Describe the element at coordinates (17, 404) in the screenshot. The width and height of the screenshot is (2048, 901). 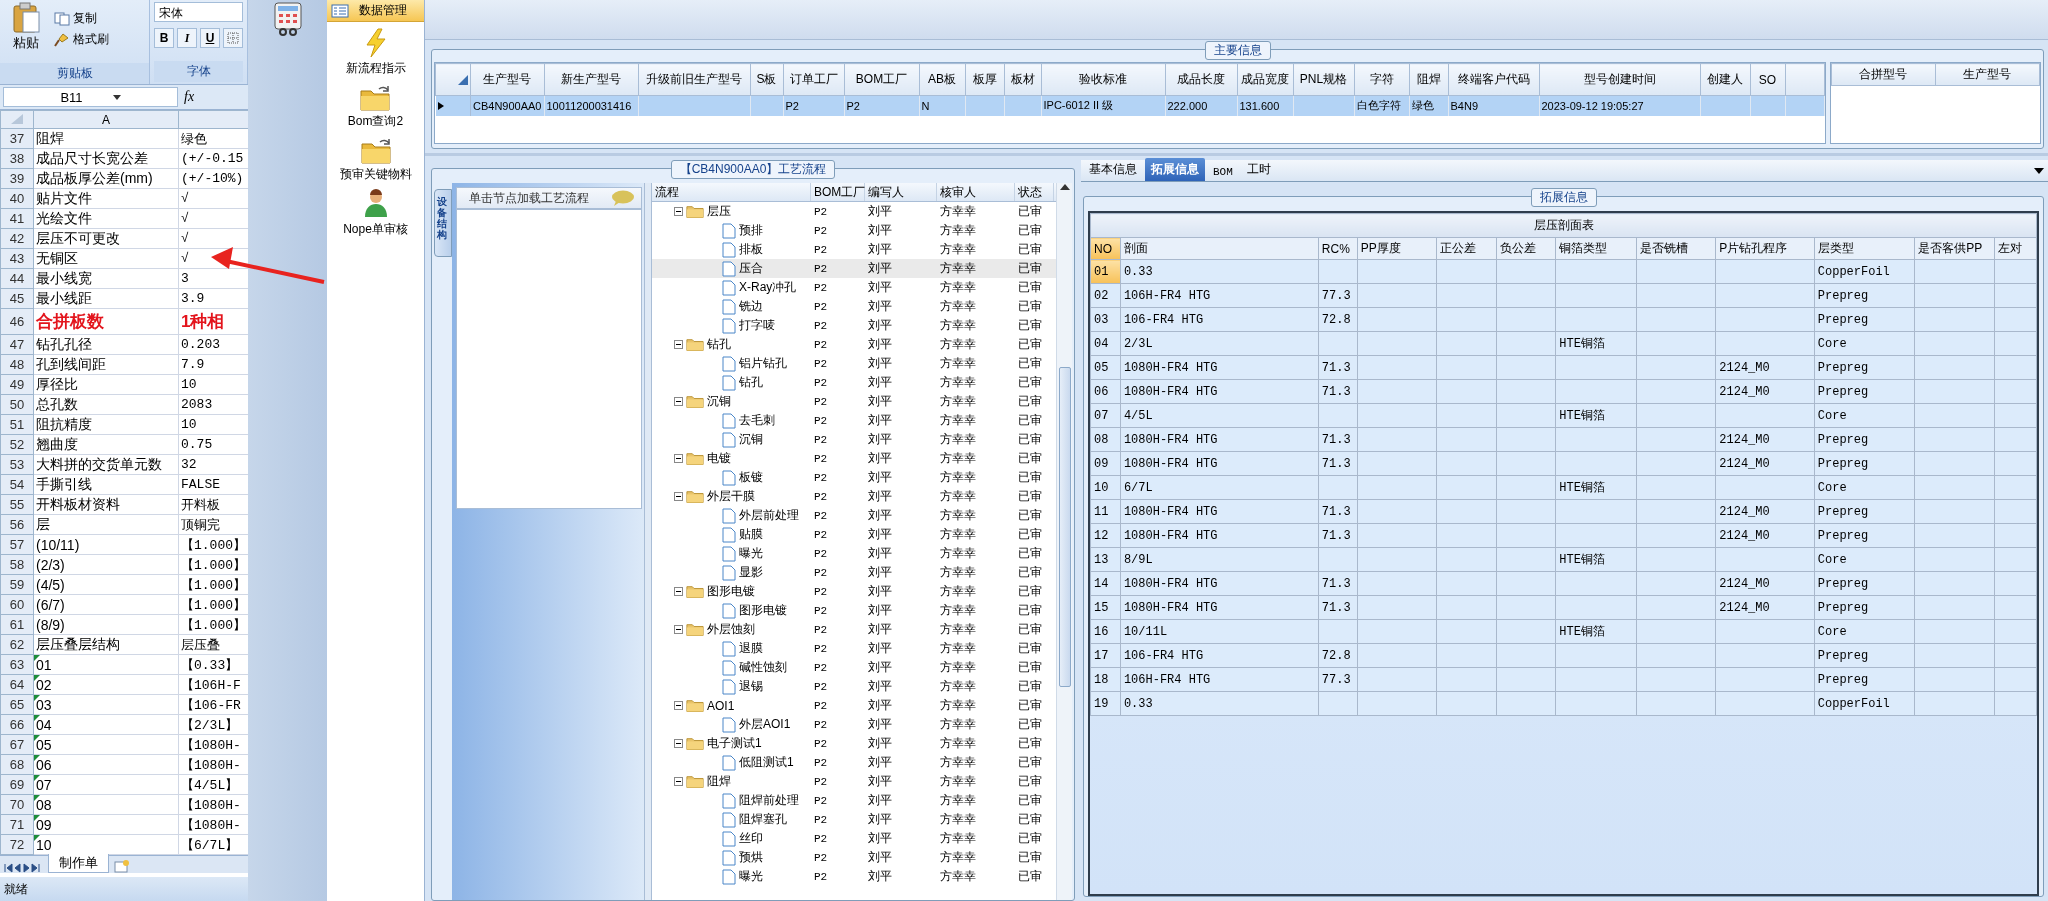
I see `row-header: 50` at that location.